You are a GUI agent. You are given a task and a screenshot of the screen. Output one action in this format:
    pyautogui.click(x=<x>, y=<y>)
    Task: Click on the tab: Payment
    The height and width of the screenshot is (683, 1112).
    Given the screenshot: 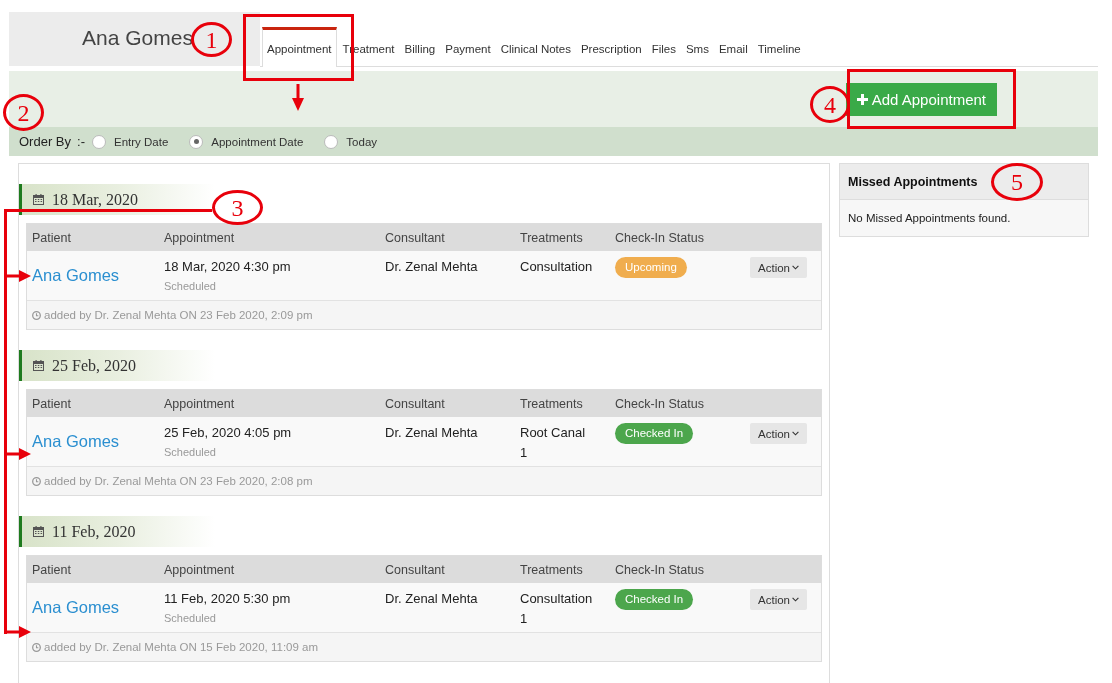 What is the action you would take?
    pyautogui.click(x=468, y=47)
    